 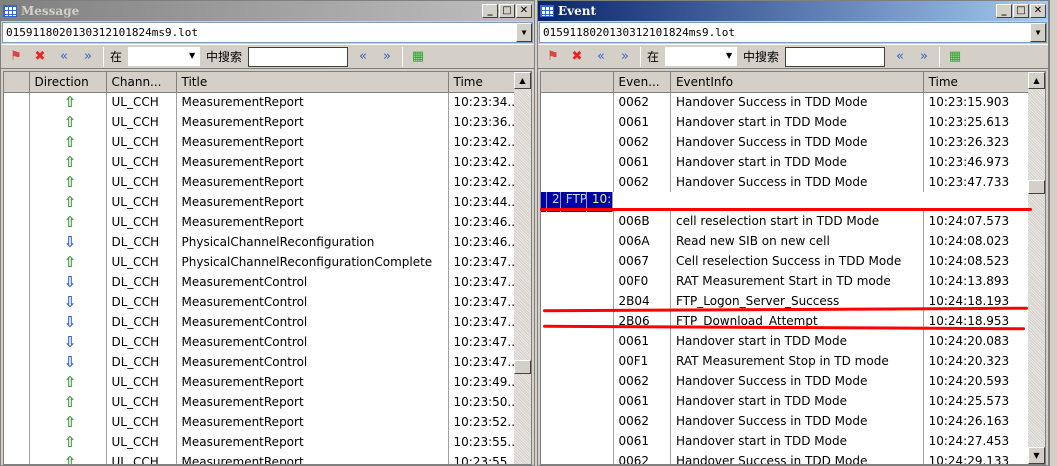 What do you see at coordinates (68, 82) in the screenshot?
I see `column-header-direction: Direction` at bounding box center [68, 82].